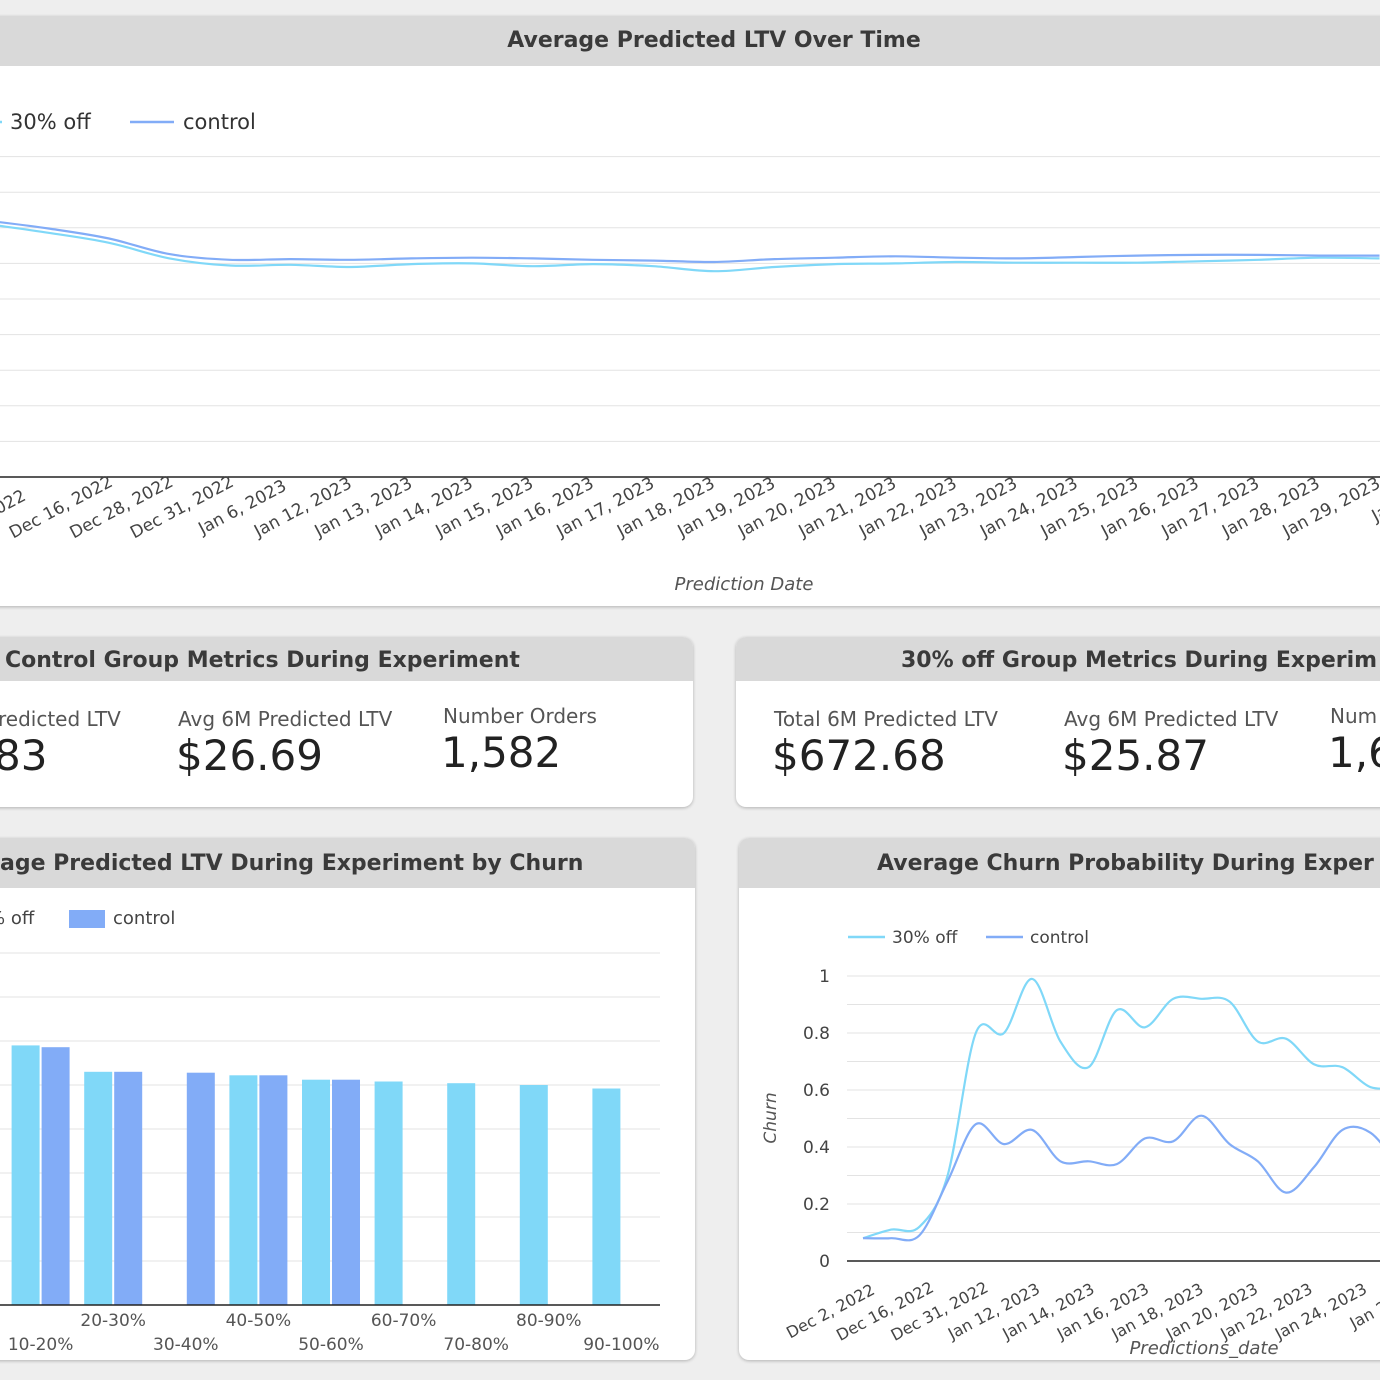  I want to click on legend-label-off30: % off, so click(17, 918).